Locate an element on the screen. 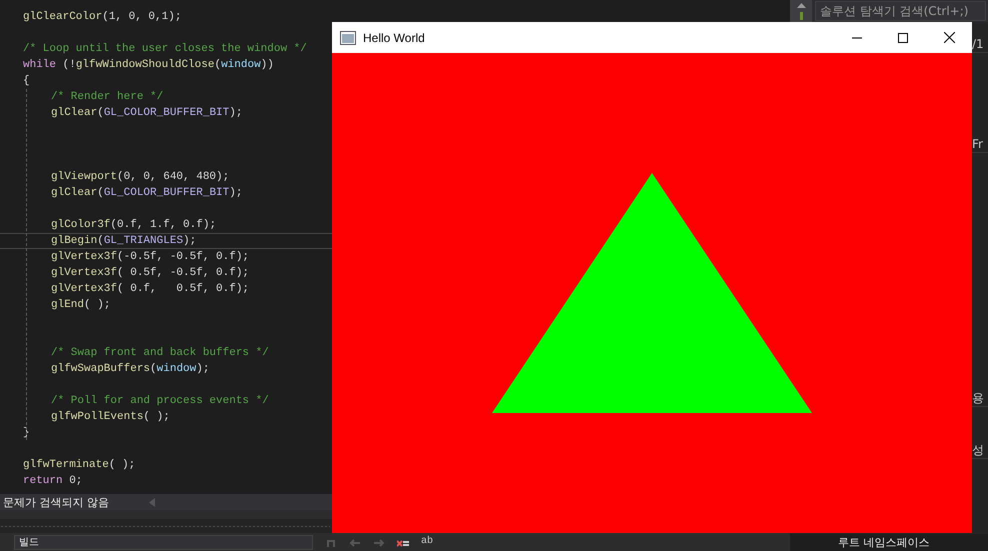 Image resolution: width=988 pixels, height=551 pixels. code-line: glColor3f(0.f, 1.f, 0.f); is located at coordinates (134, 225).